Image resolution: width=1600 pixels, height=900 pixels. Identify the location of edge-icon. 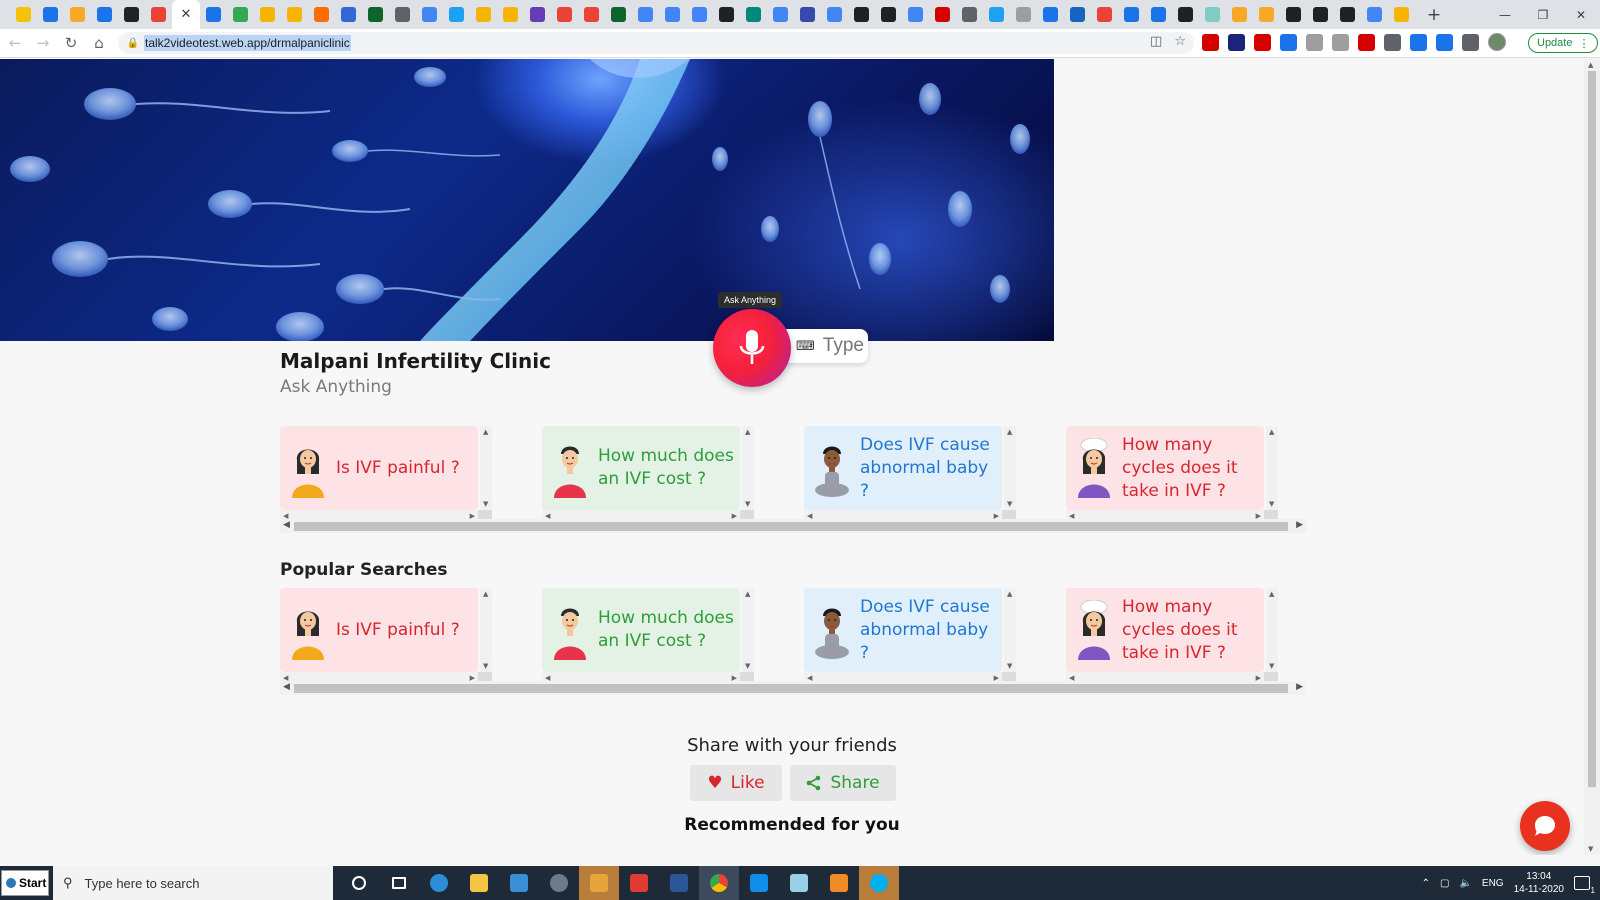
(439, 883).